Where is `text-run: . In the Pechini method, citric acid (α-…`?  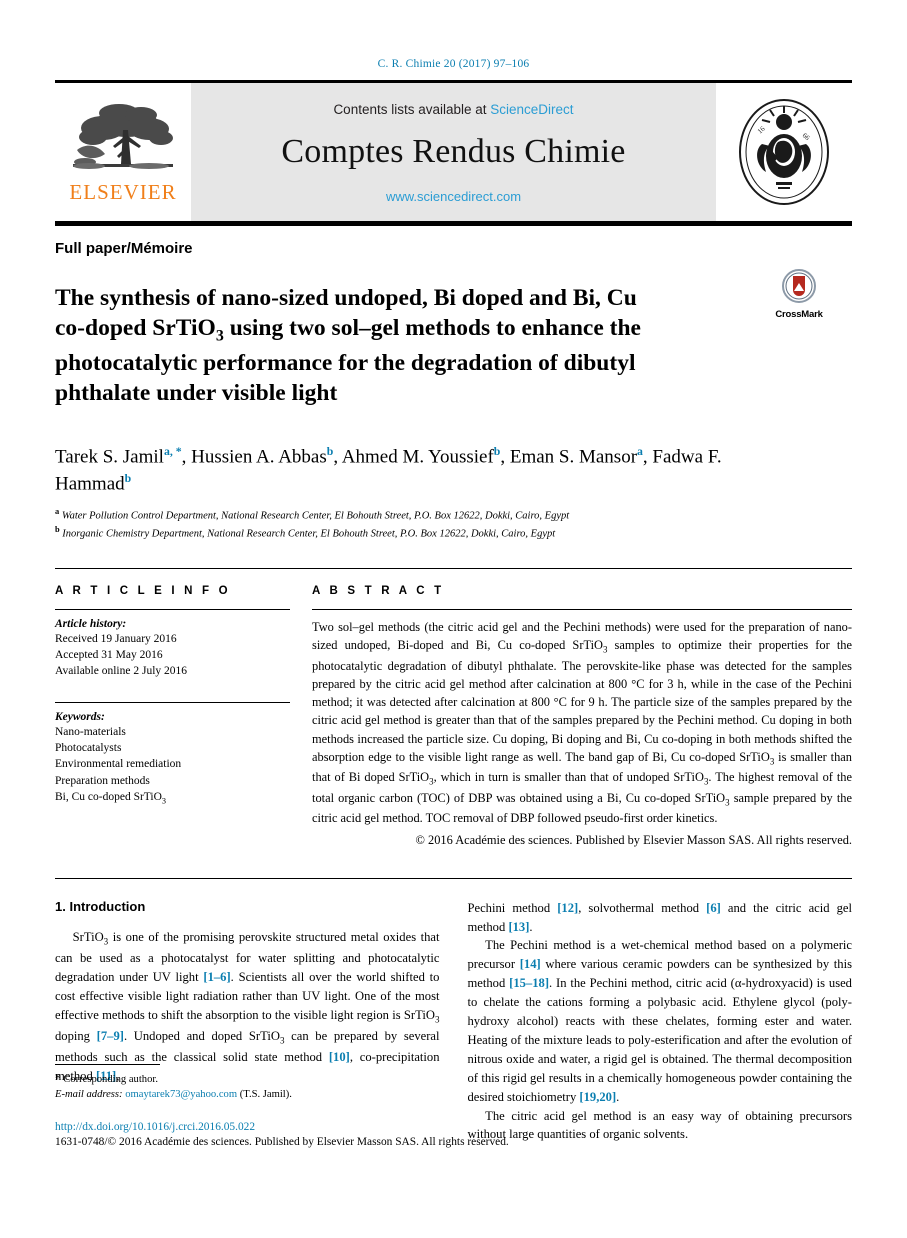
text-run: . In the Pechini method, citric acid (α-… is located at coordinates (660, 1040).